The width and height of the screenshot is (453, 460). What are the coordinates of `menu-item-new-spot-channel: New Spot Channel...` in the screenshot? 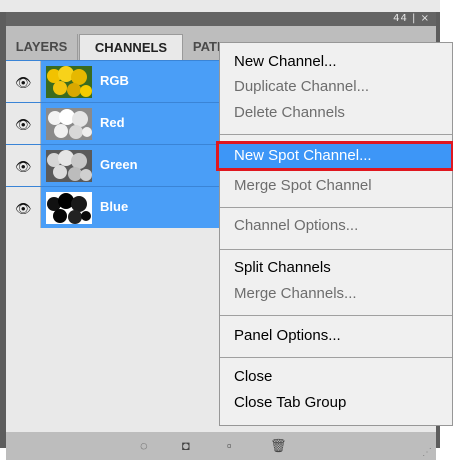 It's located at (334, 156).